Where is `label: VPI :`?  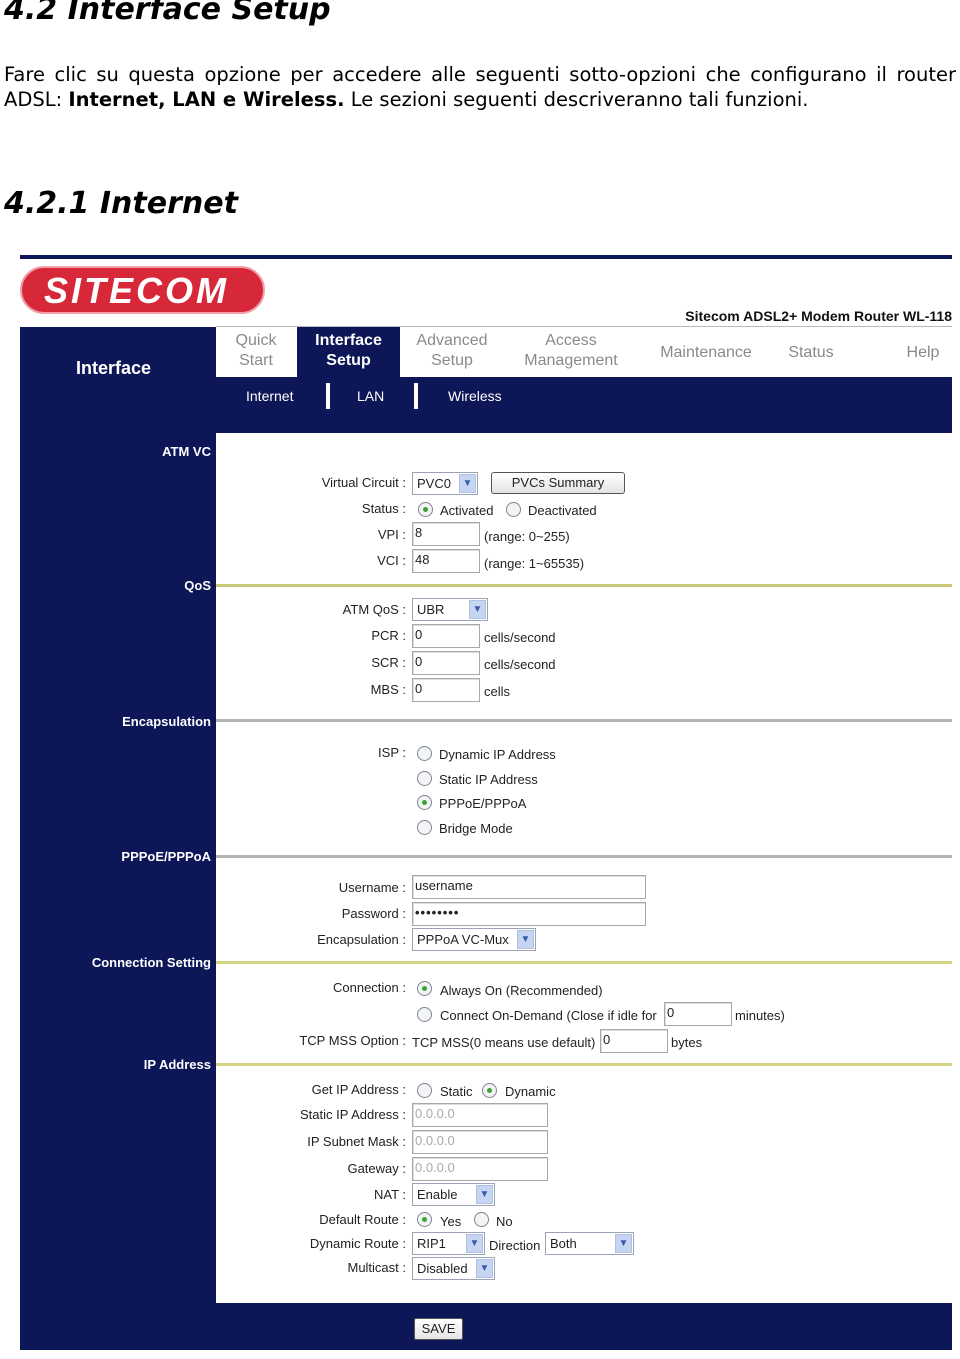 label: VPI : is located at coordinates (391, 534).